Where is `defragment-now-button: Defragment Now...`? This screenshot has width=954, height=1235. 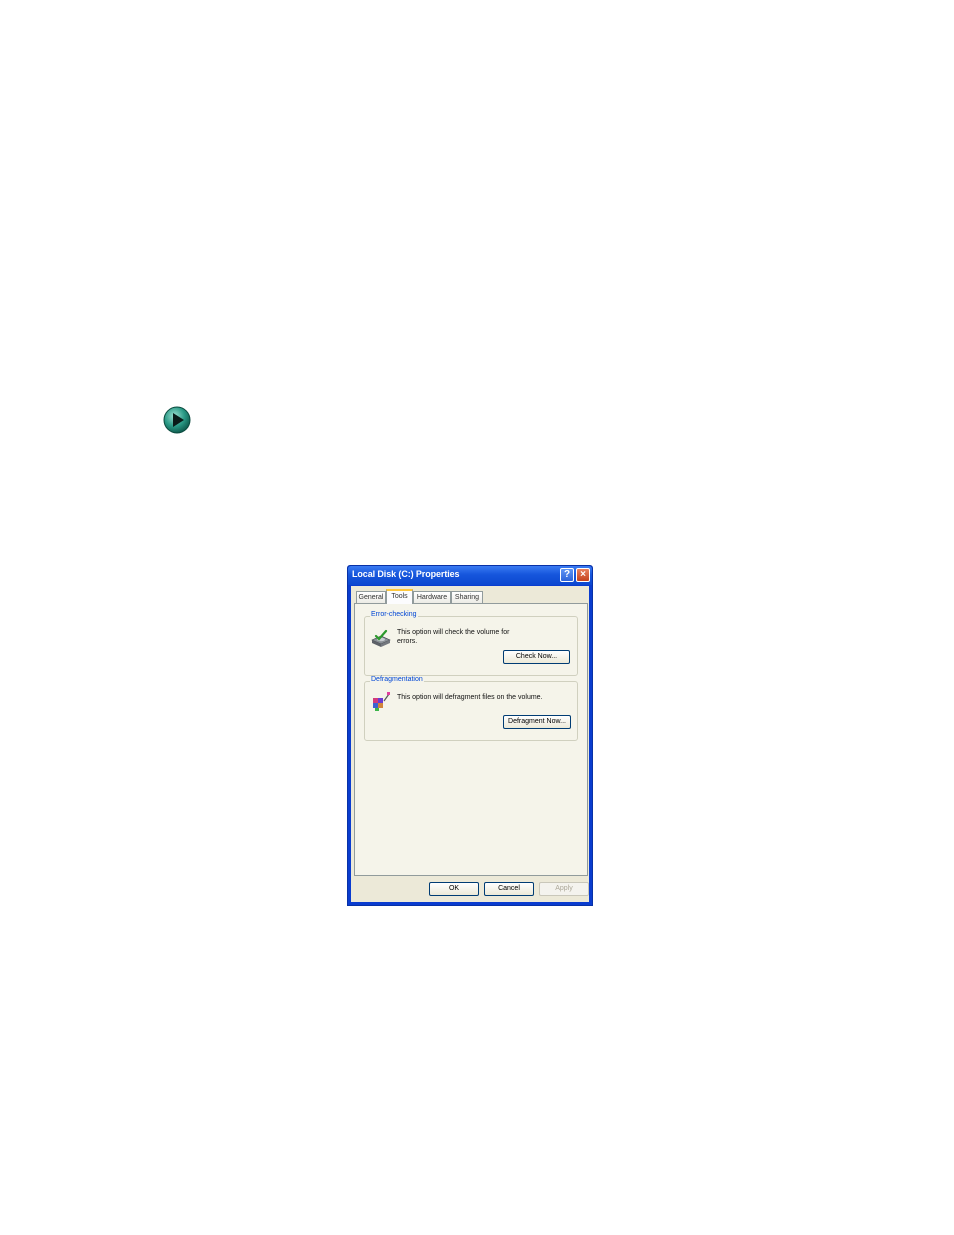 defragment-now-button: Defragment Now... is located at coordinates (537, 722).